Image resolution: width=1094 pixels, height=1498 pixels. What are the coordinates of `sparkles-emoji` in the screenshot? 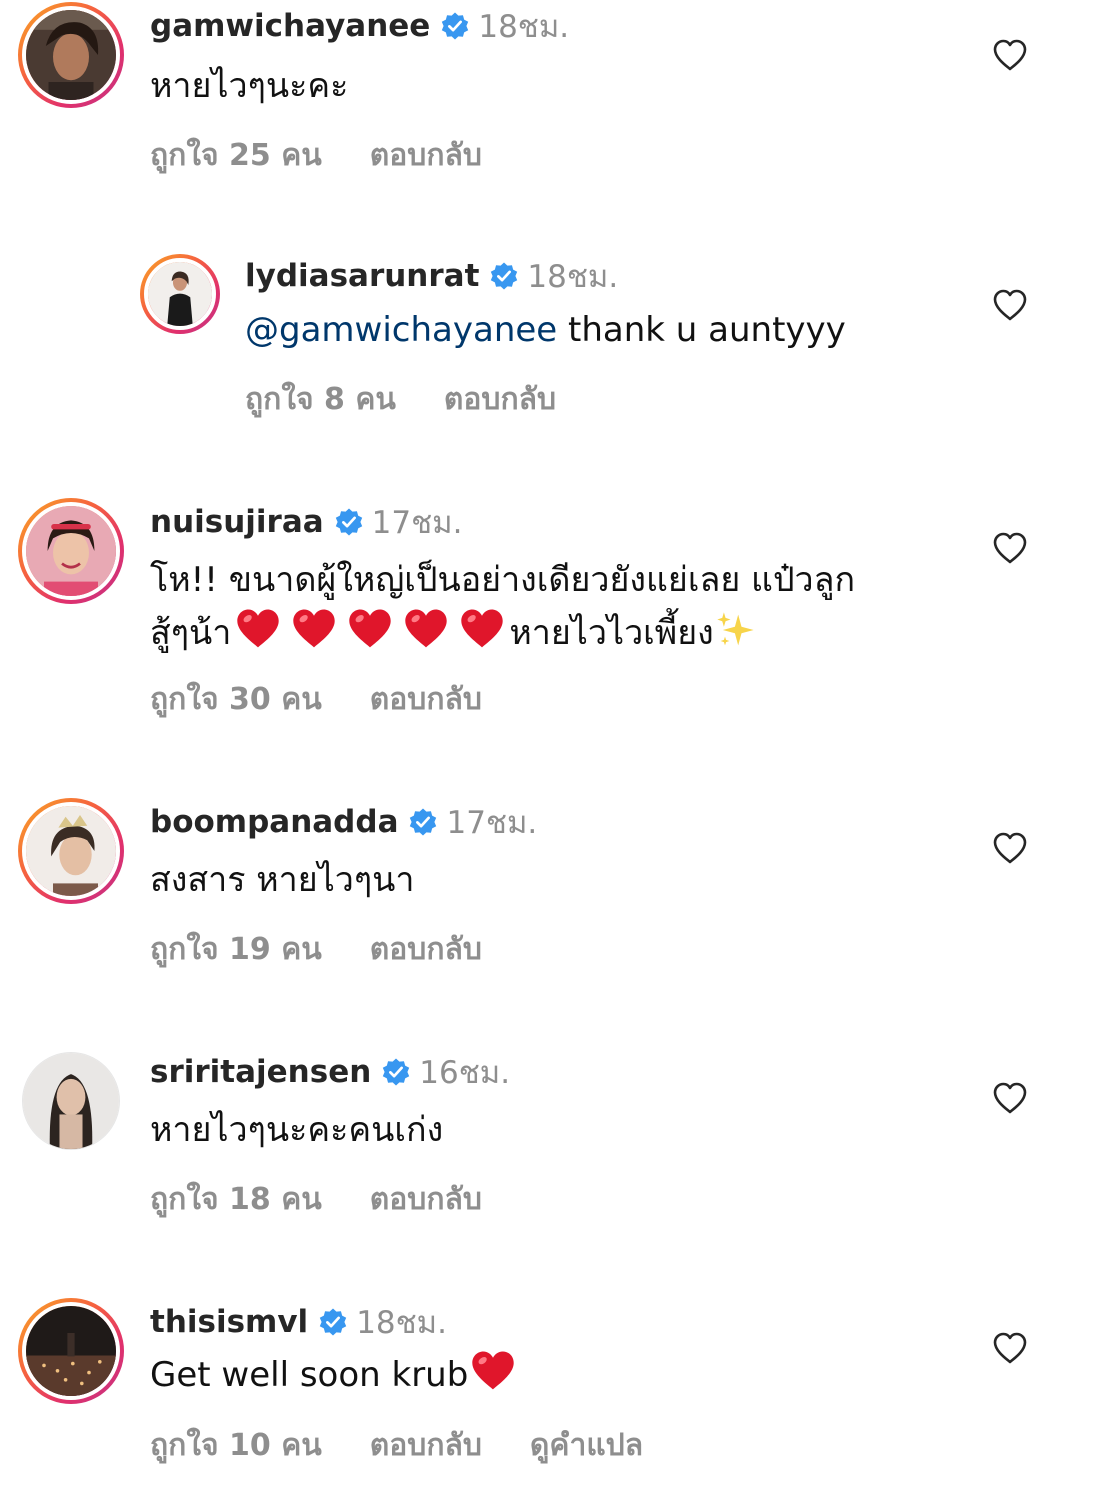 It's located at (736, 630).